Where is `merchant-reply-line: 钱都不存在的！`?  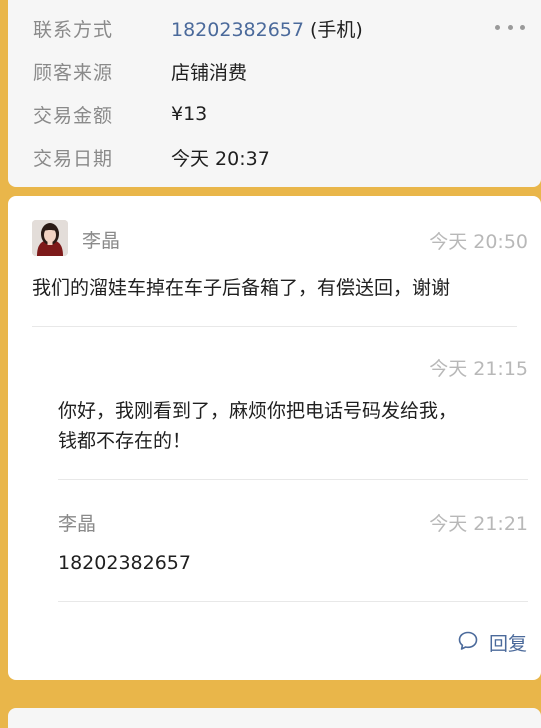 merchant-reply-line: 钱都不存在的！ is located at coordinates (125, 441).